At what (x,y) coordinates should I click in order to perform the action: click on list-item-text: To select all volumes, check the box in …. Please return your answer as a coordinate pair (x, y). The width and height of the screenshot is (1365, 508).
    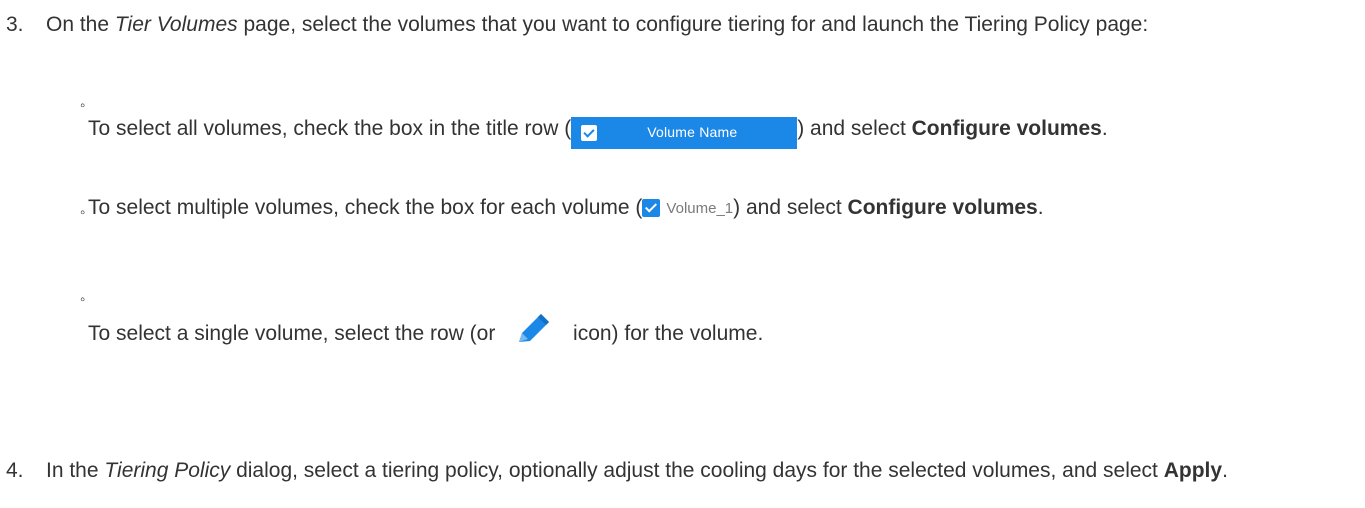
    Looking at the image, I should click on (726, 131).